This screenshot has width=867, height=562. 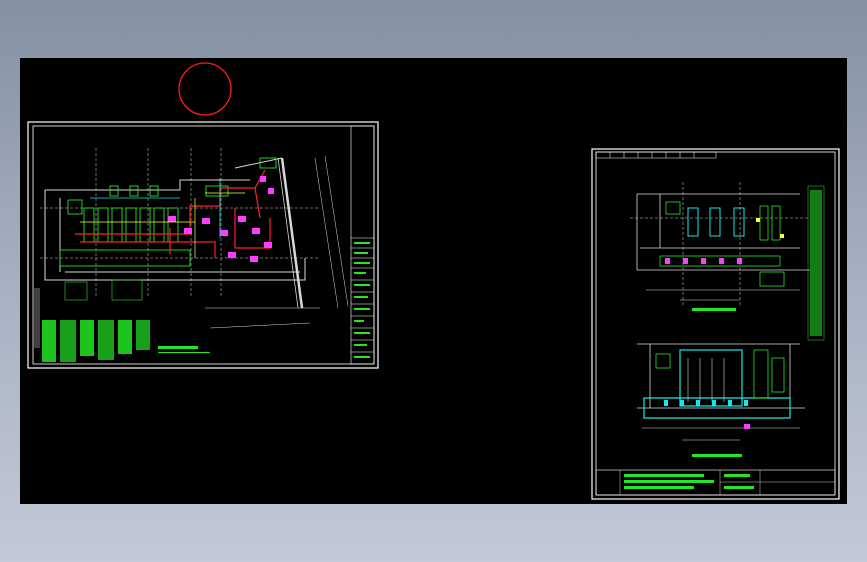 What do you see at coordinates (715, 482) in the screenshot?
I see `right-title-block` at bounding box center [715, 482].